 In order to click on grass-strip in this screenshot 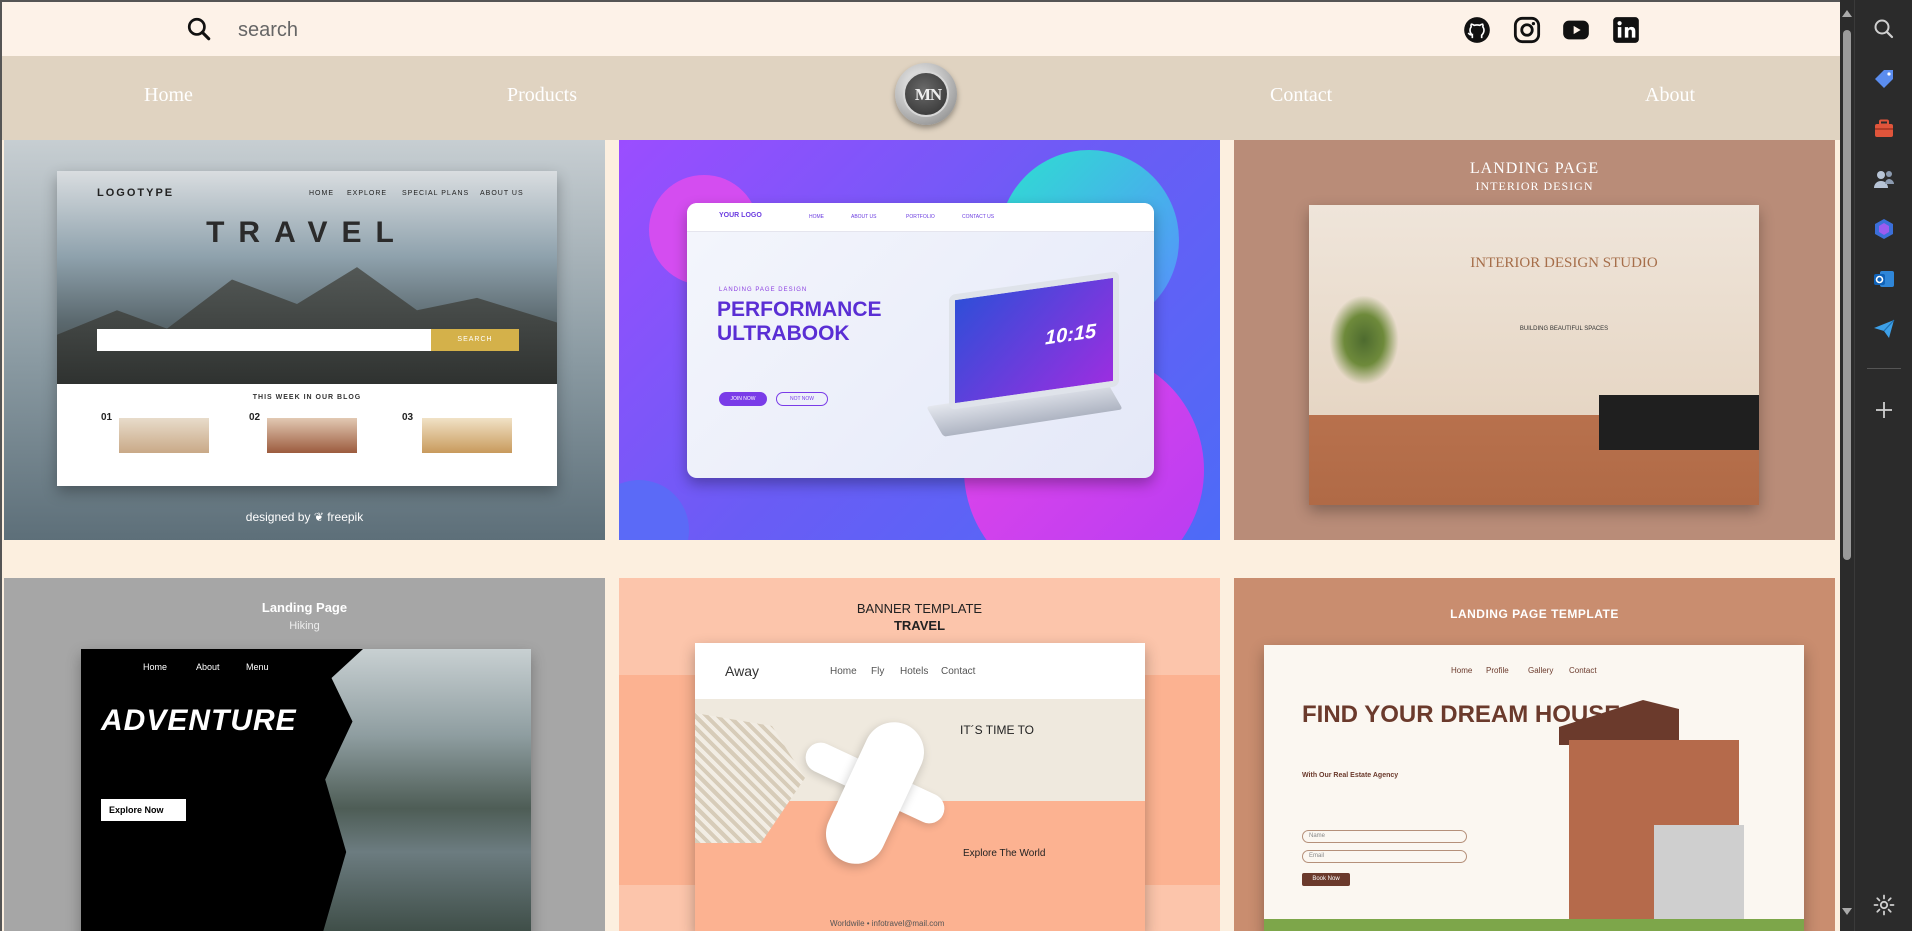, I will do `click(1534, 925)`.